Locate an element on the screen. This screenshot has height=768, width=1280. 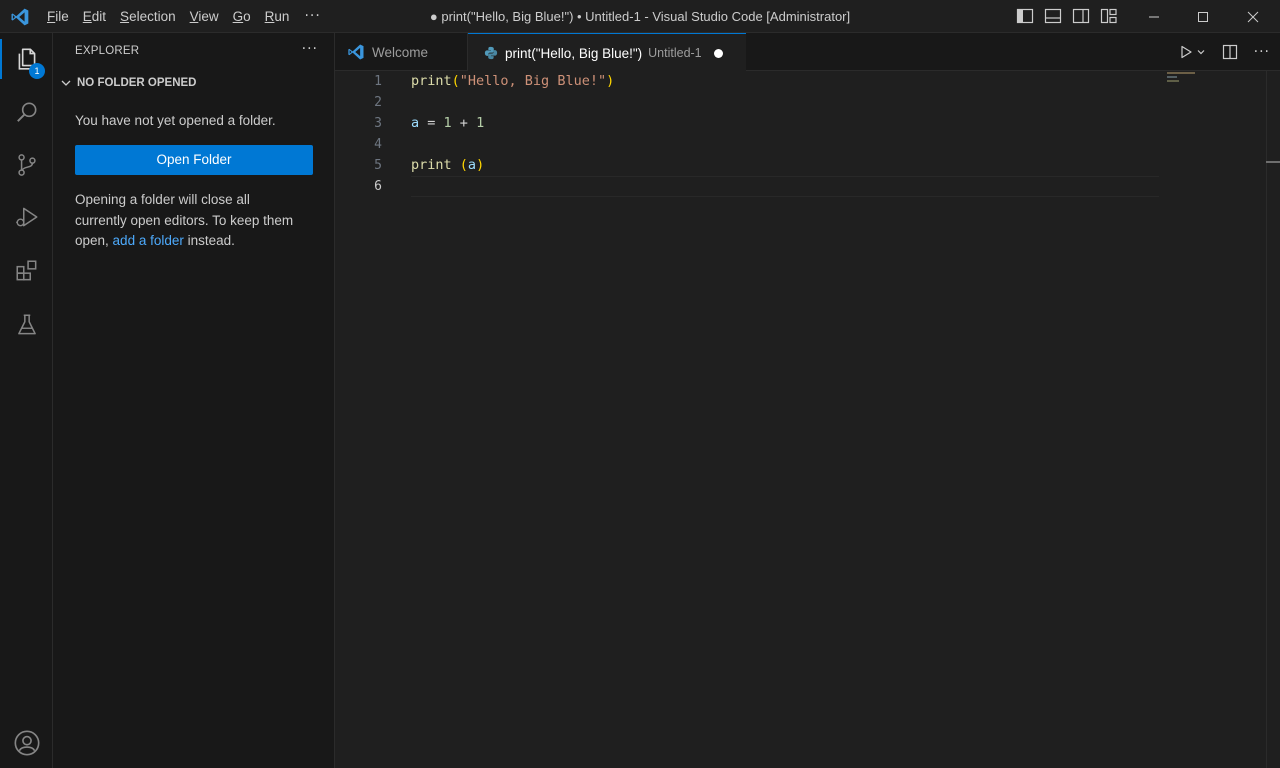
activity-bar: 1 is located at coordinates (26, 400).